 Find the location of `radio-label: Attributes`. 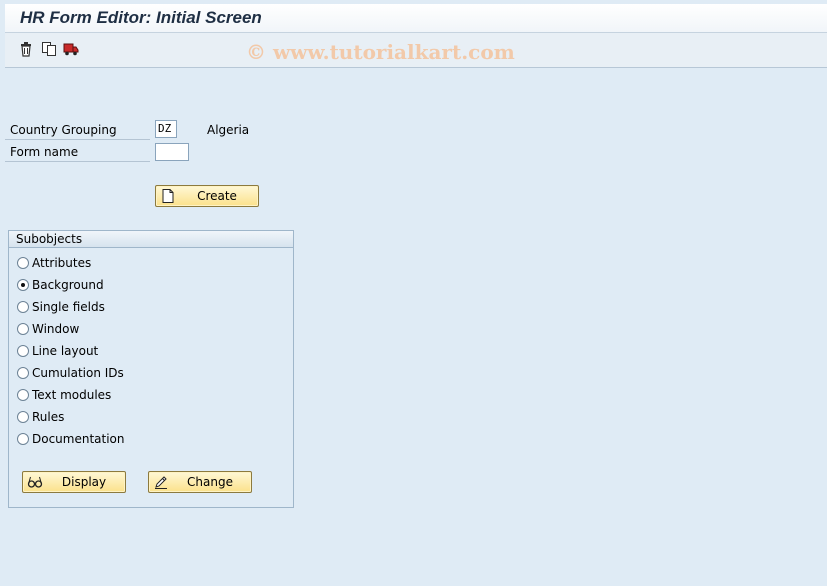

radio-label: Attributes is located at coordinates (62, 263).